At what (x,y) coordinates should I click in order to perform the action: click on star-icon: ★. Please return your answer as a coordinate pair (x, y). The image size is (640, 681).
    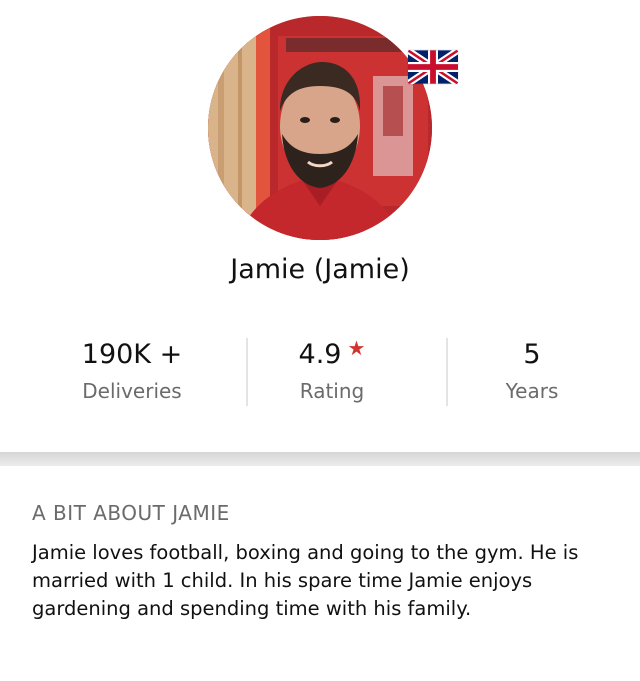
    Looking at the image, I should click on (356, 348).